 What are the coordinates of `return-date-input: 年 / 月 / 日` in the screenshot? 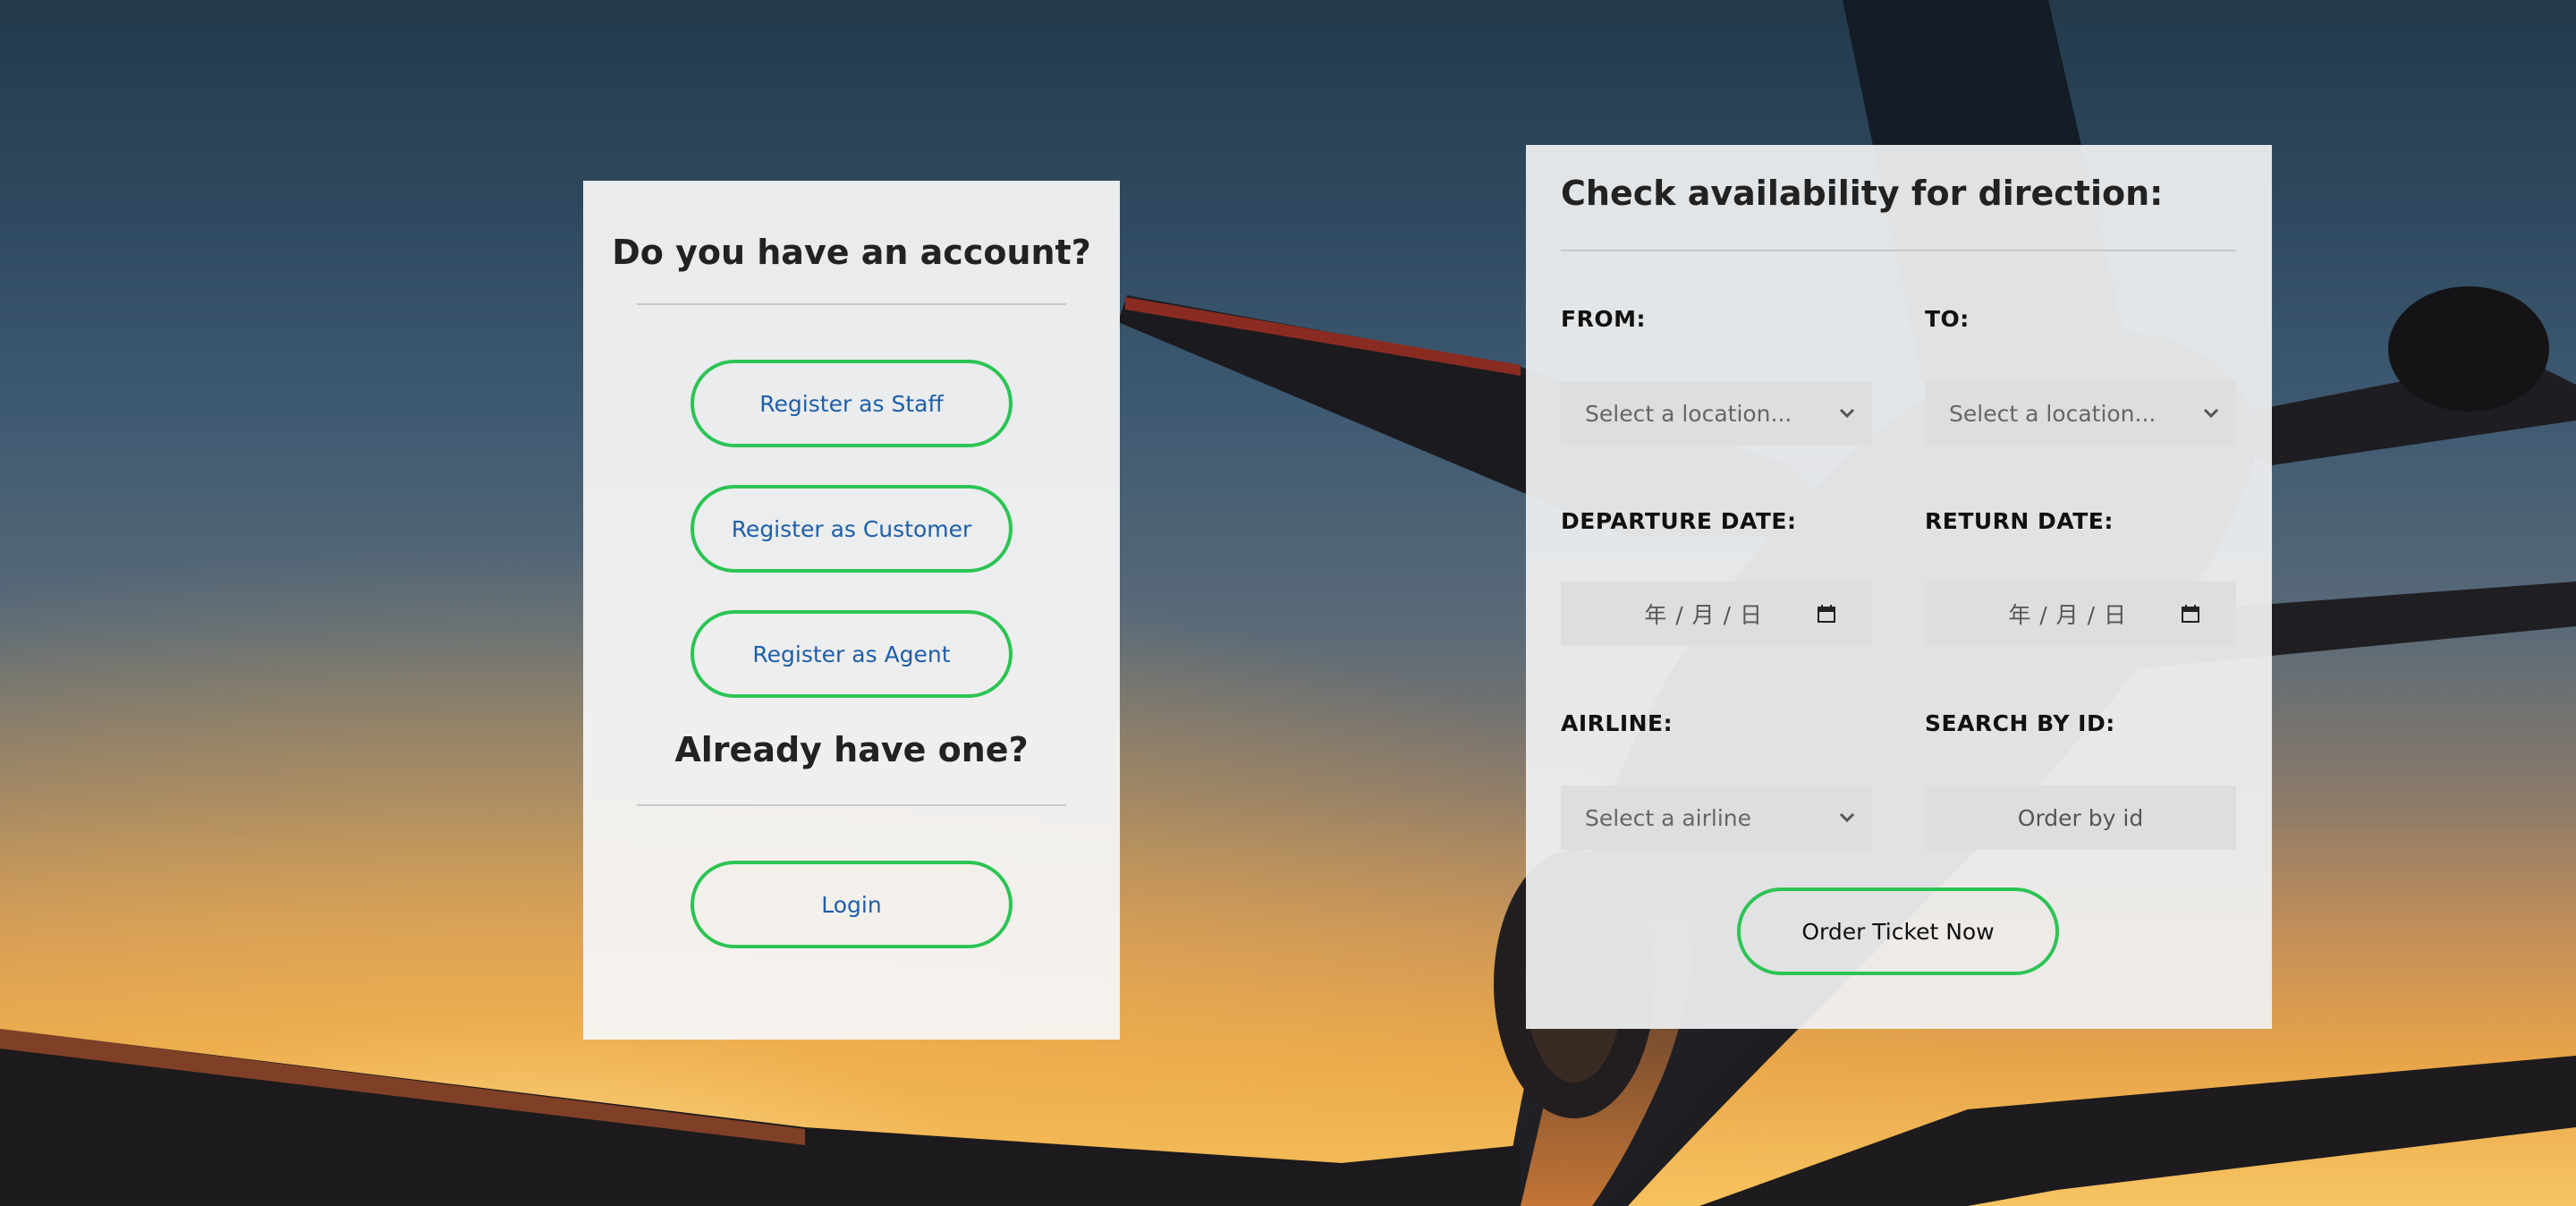 It's located at (2080, 614).